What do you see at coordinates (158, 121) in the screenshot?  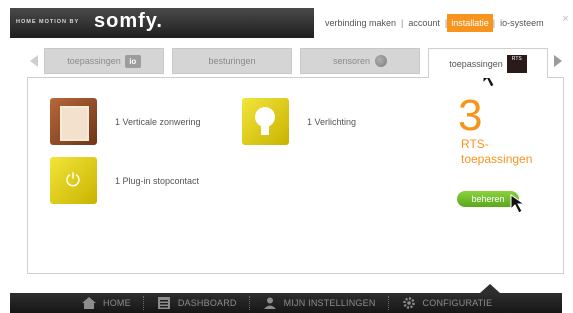 I see `product-label: 1 Verticale zonwering` at bounding box center [158, 121].